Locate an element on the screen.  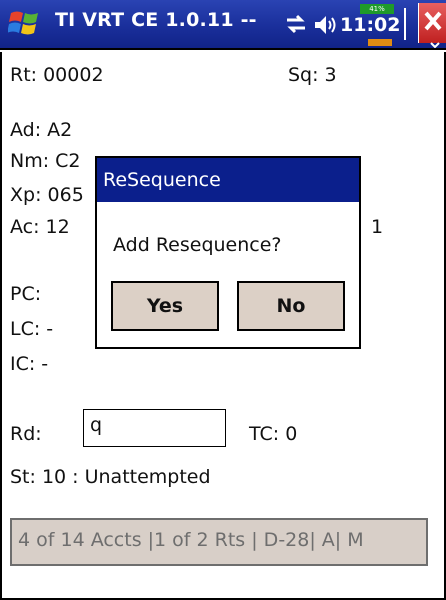
clock: 11:02 is located at coordinates (370, 25).